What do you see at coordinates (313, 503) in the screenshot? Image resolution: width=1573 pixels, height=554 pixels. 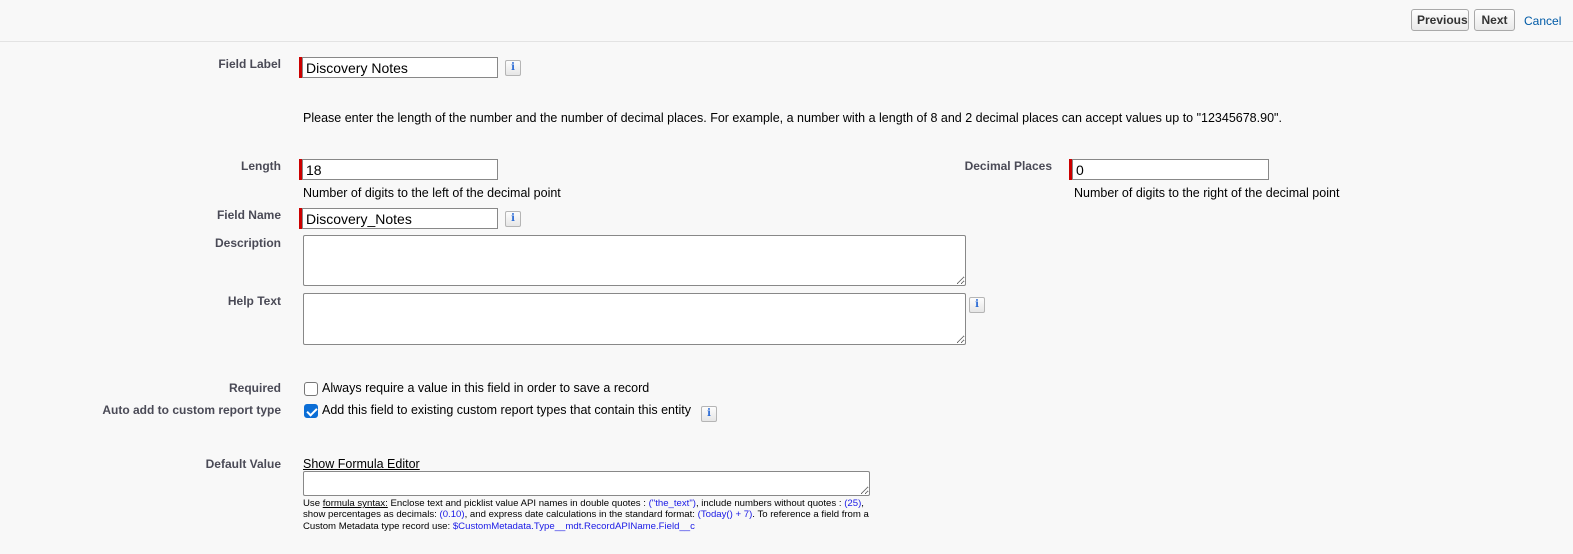 I see `help-text-part: Use` at bounding box center [313, 503].